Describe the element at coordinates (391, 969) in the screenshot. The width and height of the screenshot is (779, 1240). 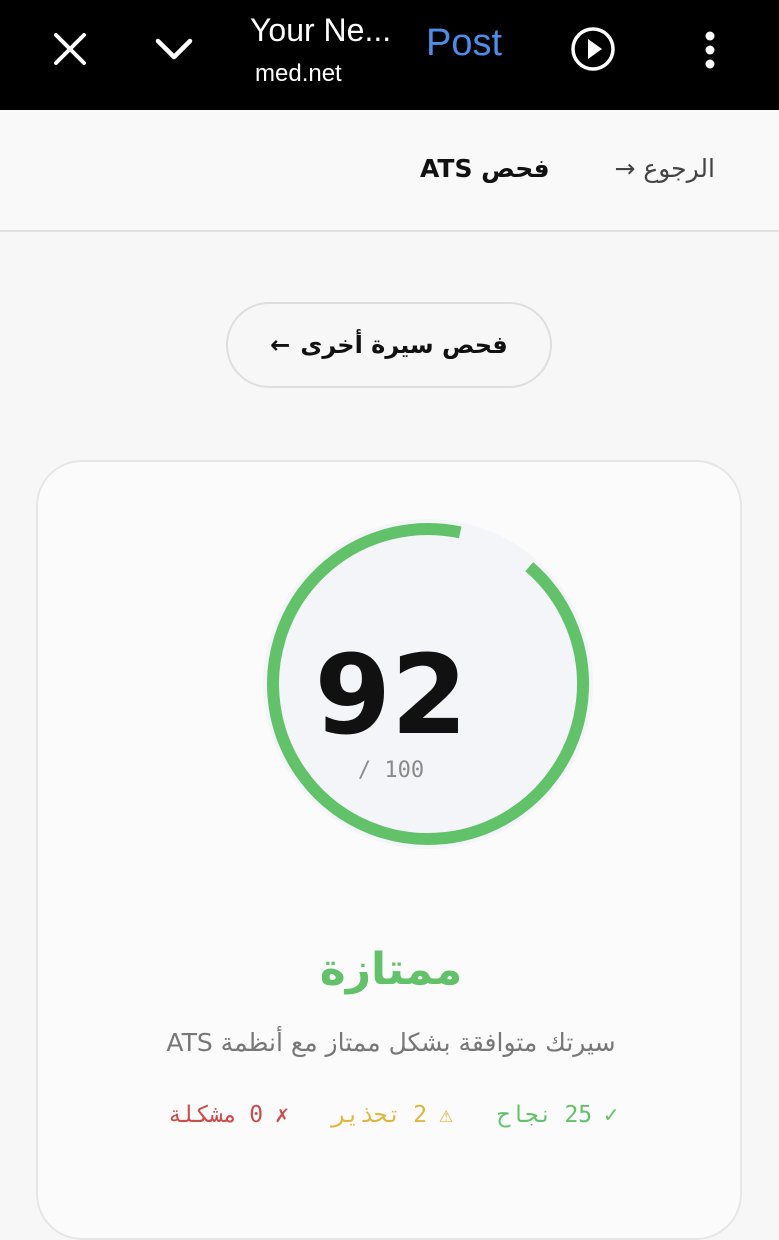
I see `rating-label: ممتازة` at that location.